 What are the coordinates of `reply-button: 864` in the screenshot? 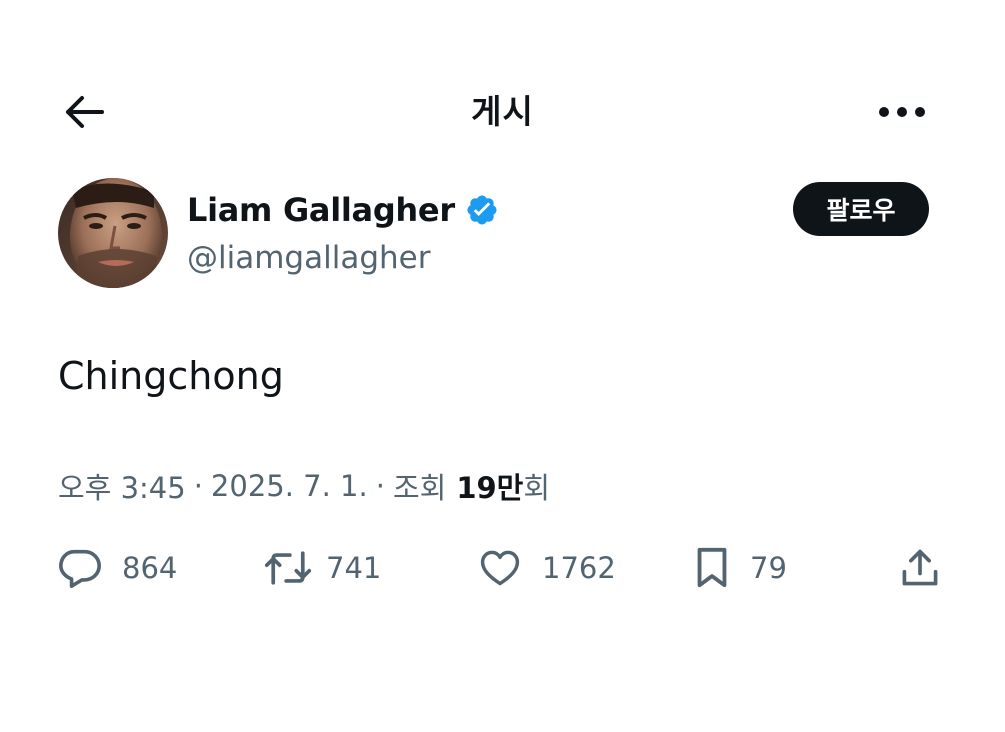 It's located at (116, 568).